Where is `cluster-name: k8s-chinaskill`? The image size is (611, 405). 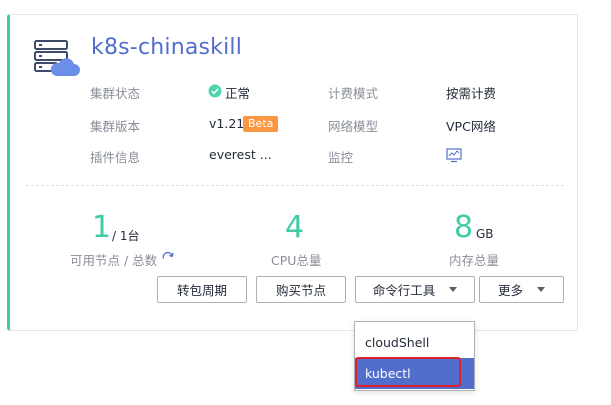
cluster-name: k8s-chinaskill is located at coordinates (166, 47).